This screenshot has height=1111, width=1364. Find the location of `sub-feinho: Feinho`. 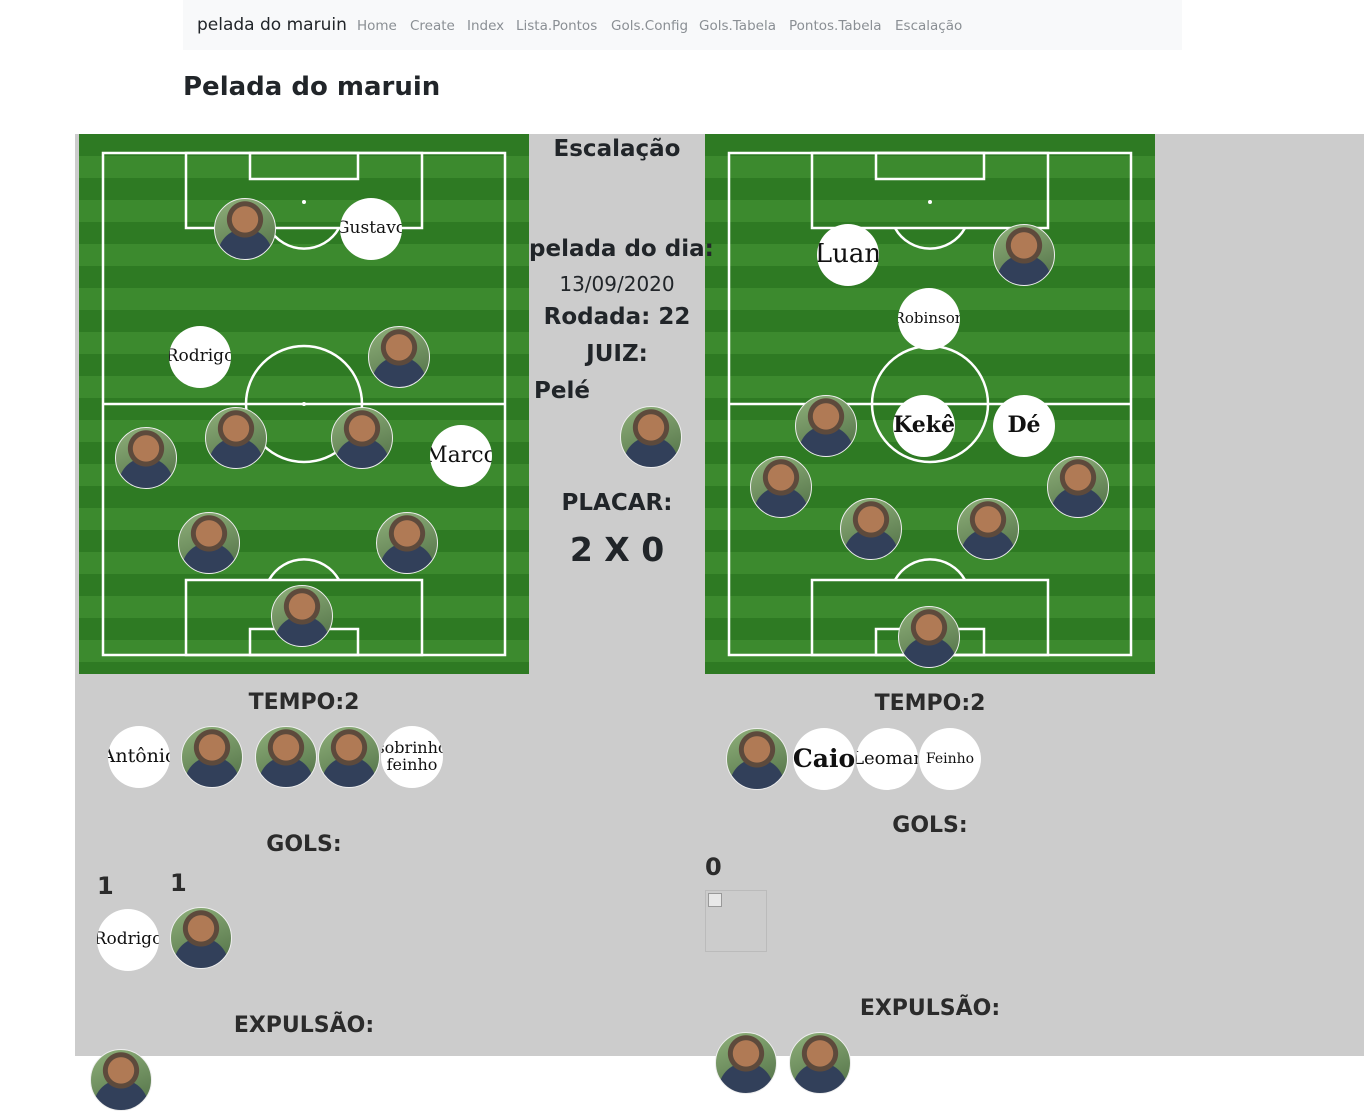

sub-feinho: Feinho is located at coordinates (950, 759).